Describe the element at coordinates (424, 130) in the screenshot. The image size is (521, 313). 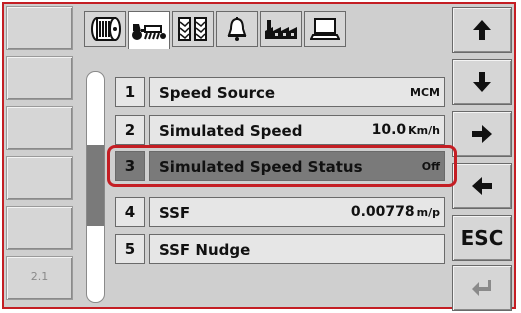
I see `row-unit: Km/h` at that location.